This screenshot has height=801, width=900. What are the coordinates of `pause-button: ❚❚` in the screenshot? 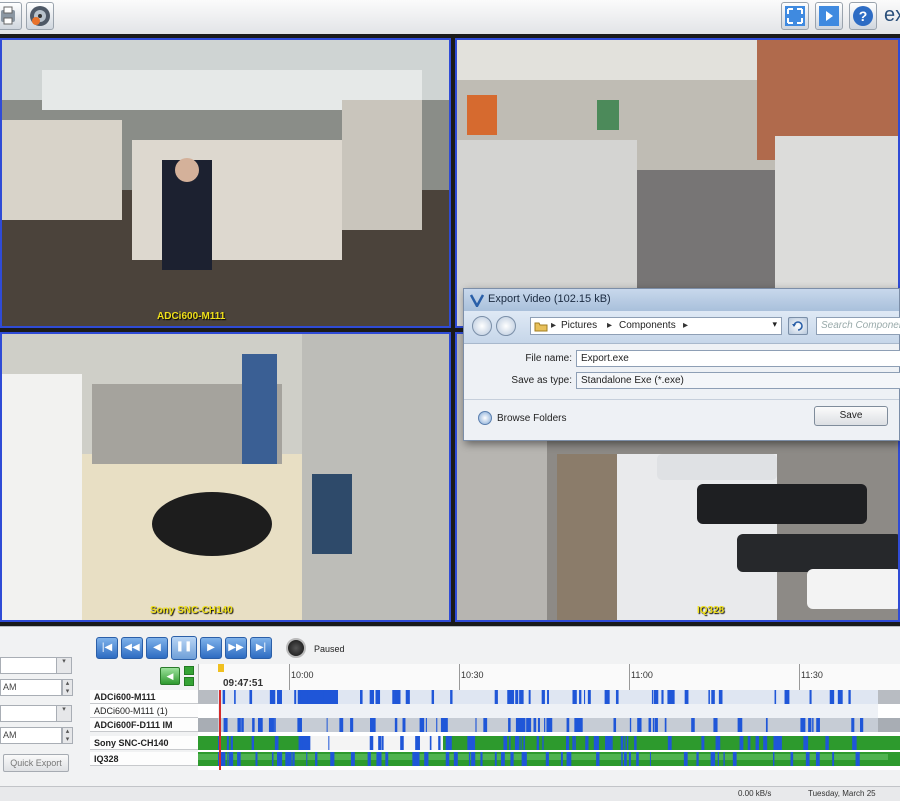 It's located at (184, 648).